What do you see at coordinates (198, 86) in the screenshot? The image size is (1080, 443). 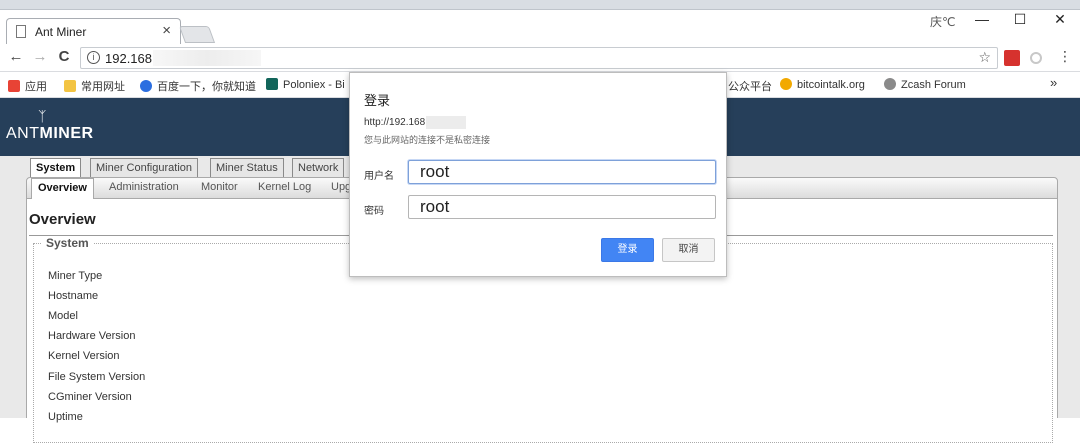 I see `bookmark-baidu: 百度一下，你就知道` at bounding box center [198, 86].